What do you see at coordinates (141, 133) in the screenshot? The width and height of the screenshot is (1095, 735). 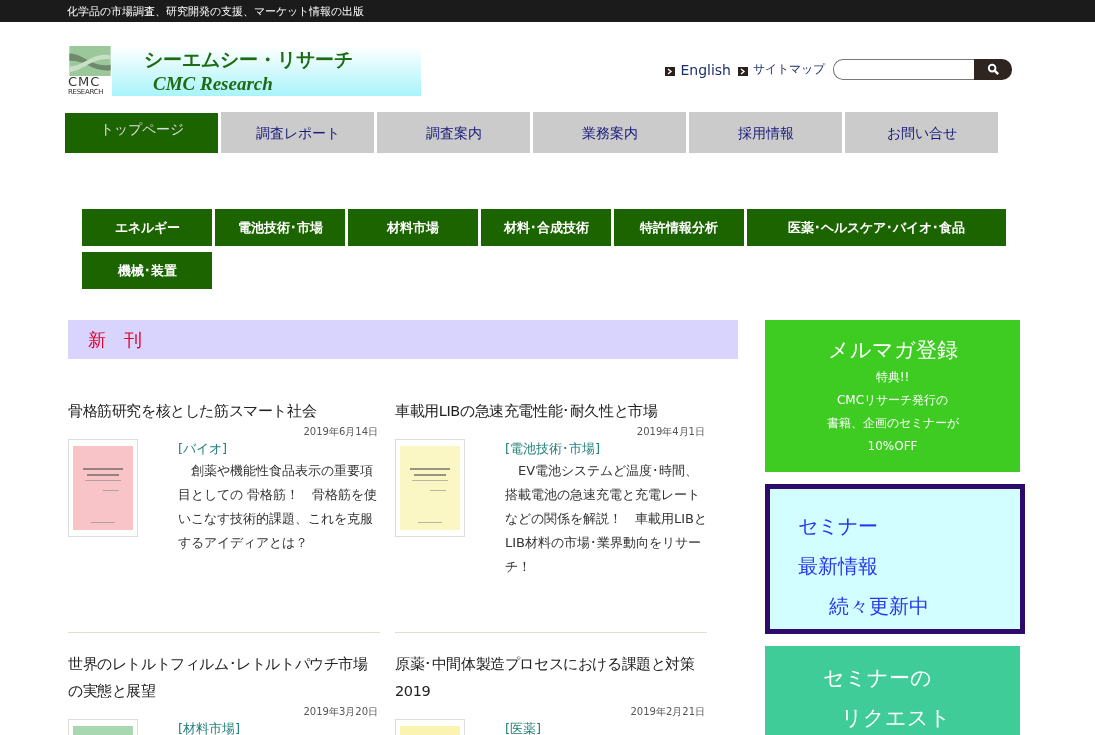 I see `nav-tab: トップページ` at bounding box center [141, 133].